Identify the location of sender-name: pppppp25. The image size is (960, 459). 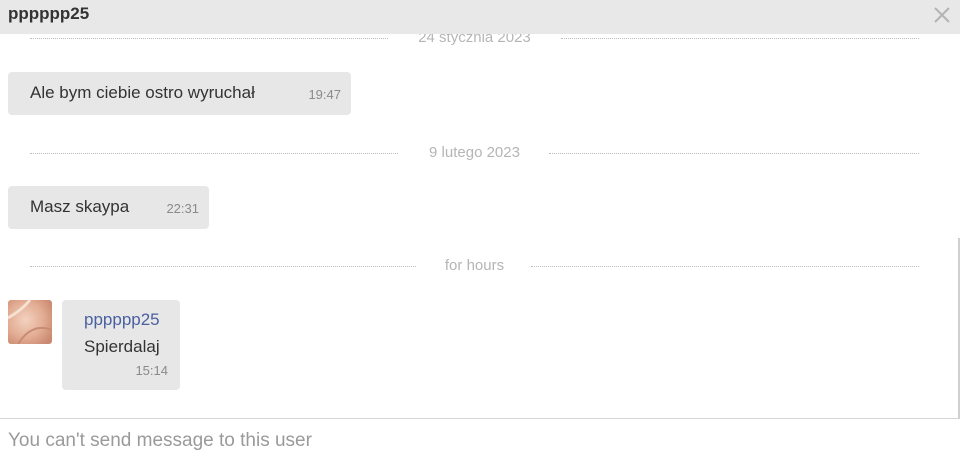
(122, 320).